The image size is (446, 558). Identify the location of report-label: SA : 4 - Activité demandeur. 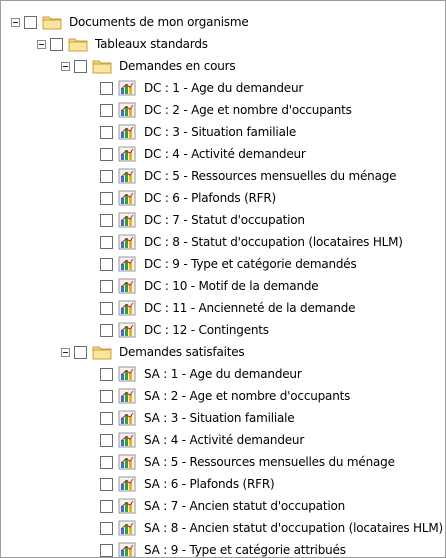
(224, 440).